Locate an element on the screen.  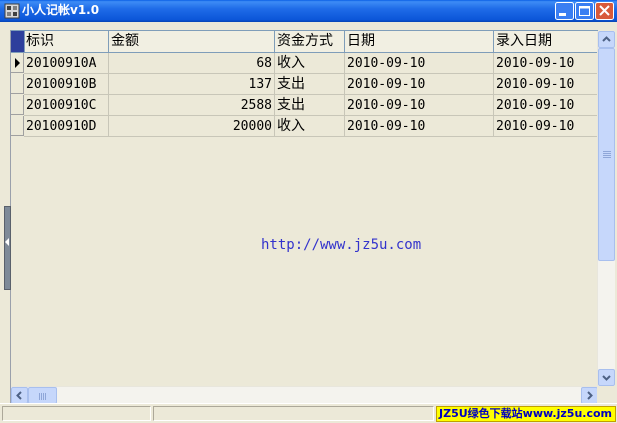
chevron-up-icon is located at coordinates (606, 39).